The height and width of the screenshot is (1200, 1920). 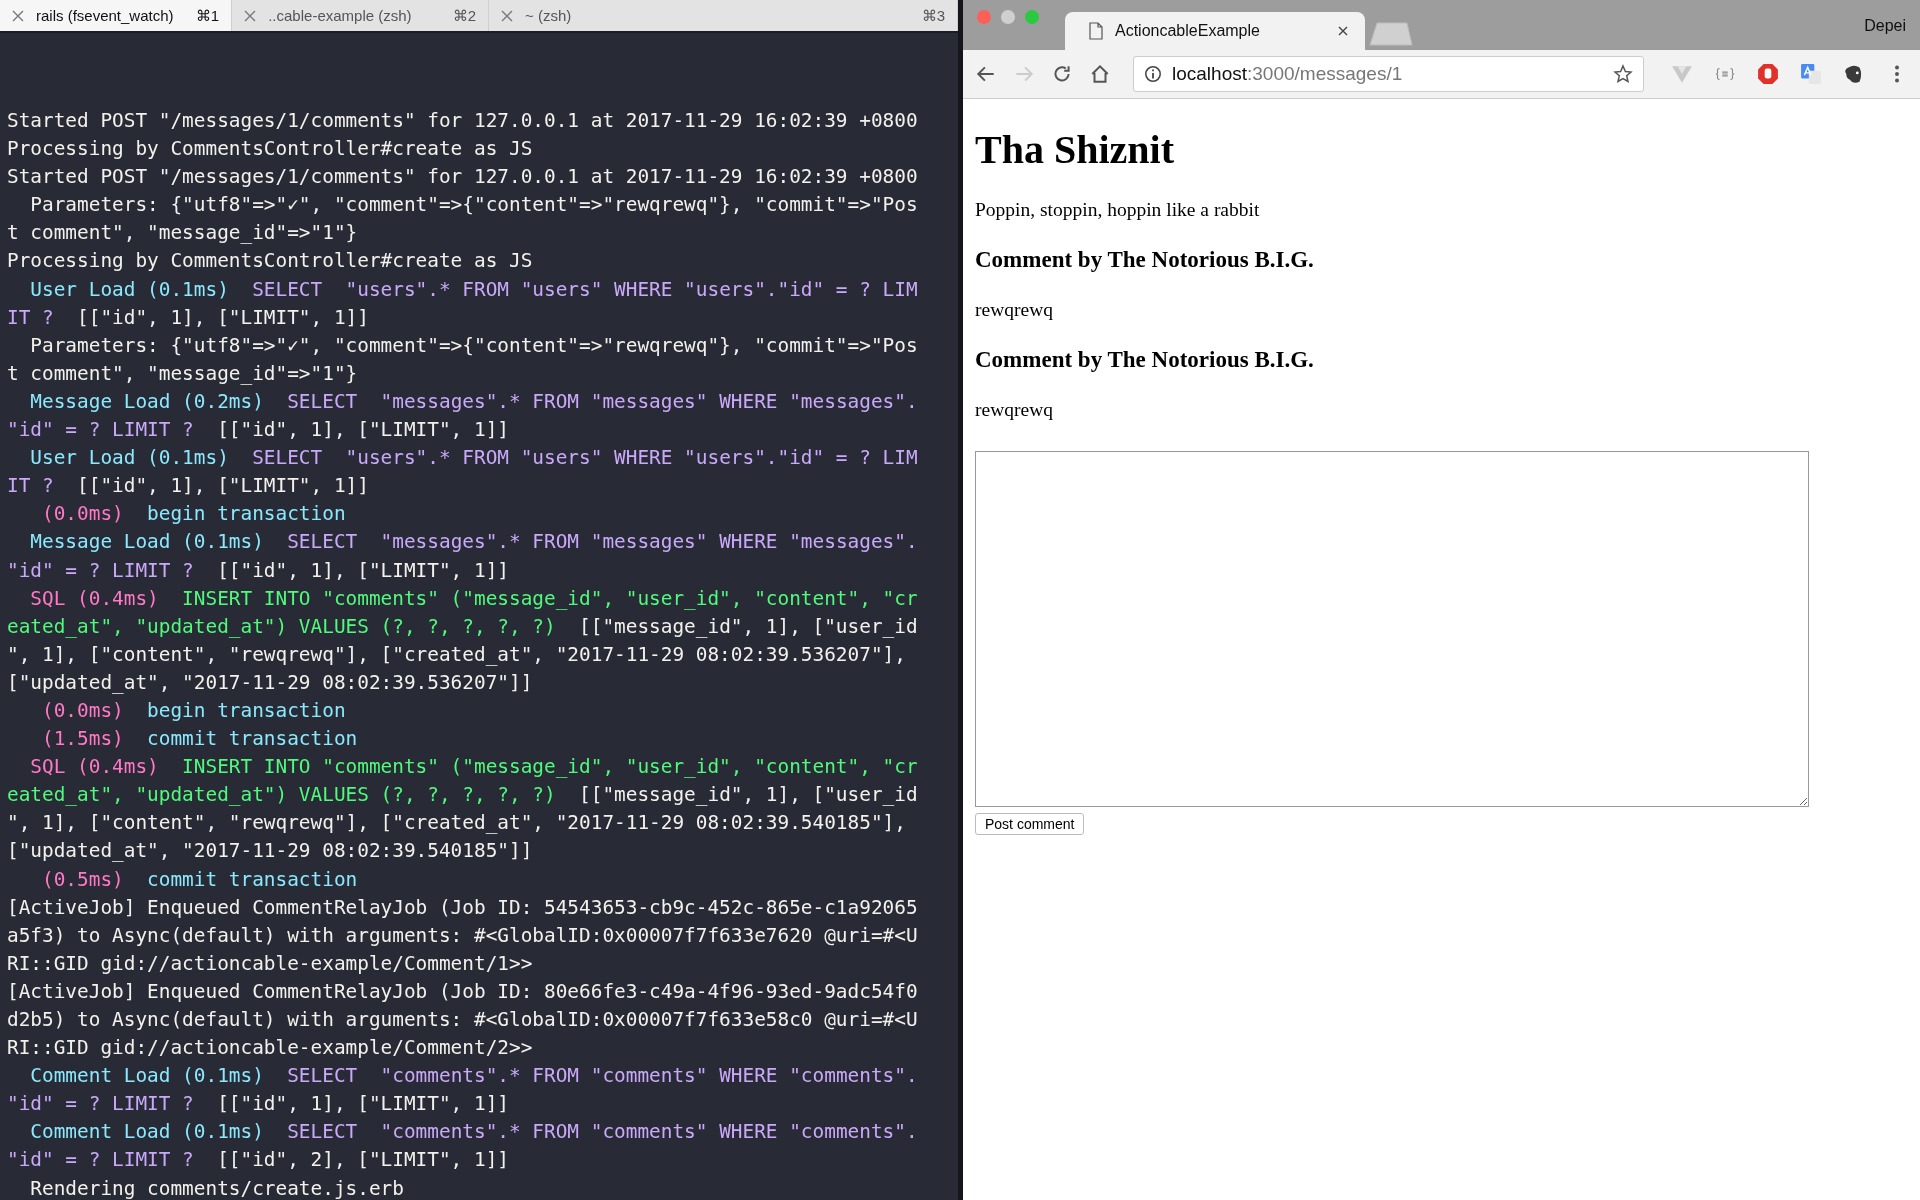 What do you see at coordinates (270, 682) in the screenshot?
I see `log-line: ["updated_at", "2017-11-29 08:02:39.536207"]]` at bounding box center [270, 682].